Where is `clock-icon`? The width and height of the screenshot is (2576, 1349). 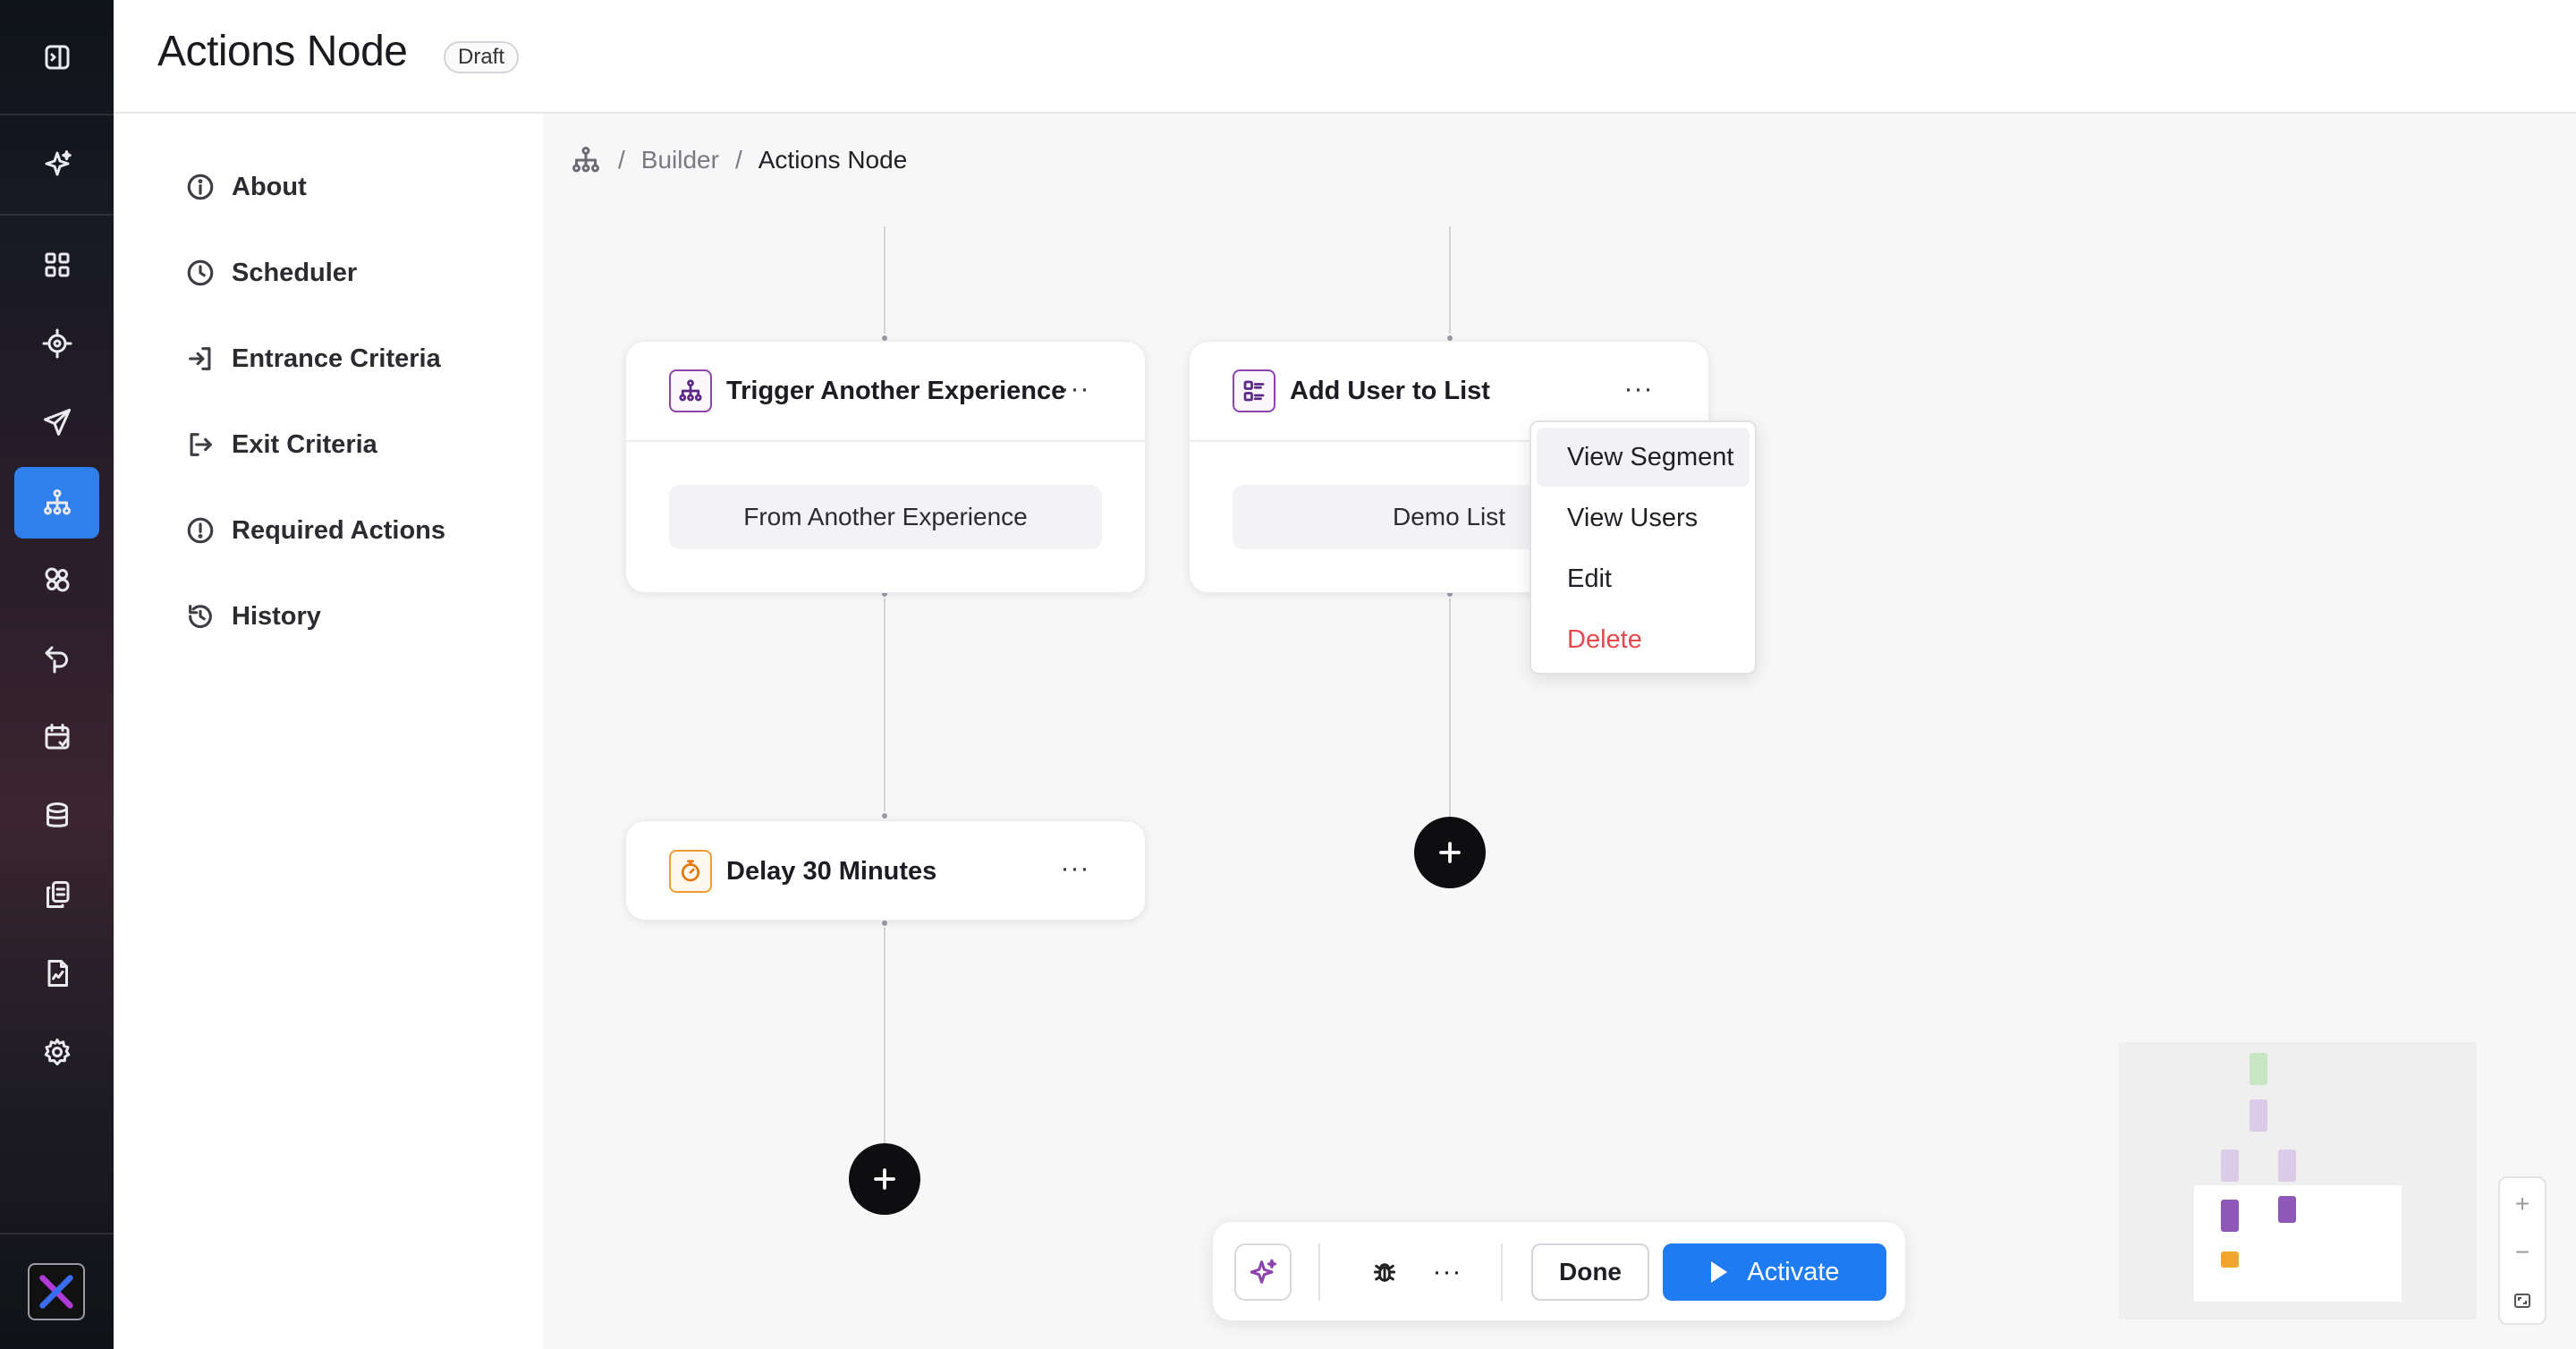
clock-icon is located at coordinates (200, 272).